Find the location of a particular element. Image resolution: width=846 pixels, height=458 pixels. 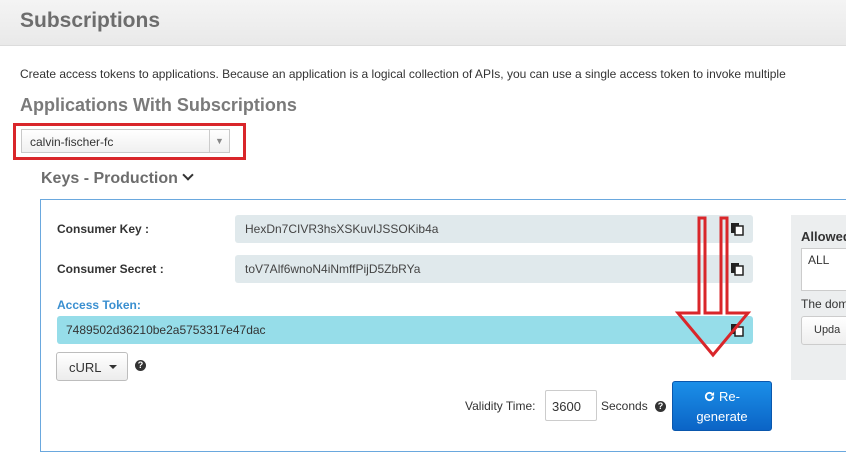

dropdown-arrow-icon: ▼ is located at coordinates (219, 141).